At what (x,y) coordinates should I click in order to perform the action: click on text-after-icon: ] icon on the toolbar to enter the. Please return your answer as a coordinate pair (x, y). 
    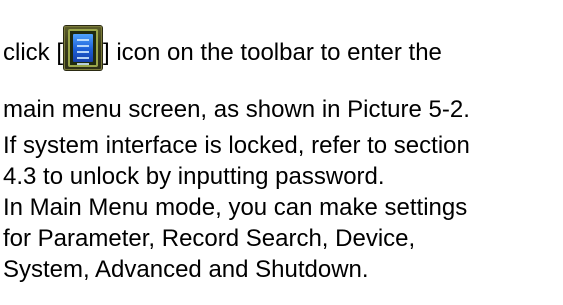
    Looking at the image, I should click on (272, 52).